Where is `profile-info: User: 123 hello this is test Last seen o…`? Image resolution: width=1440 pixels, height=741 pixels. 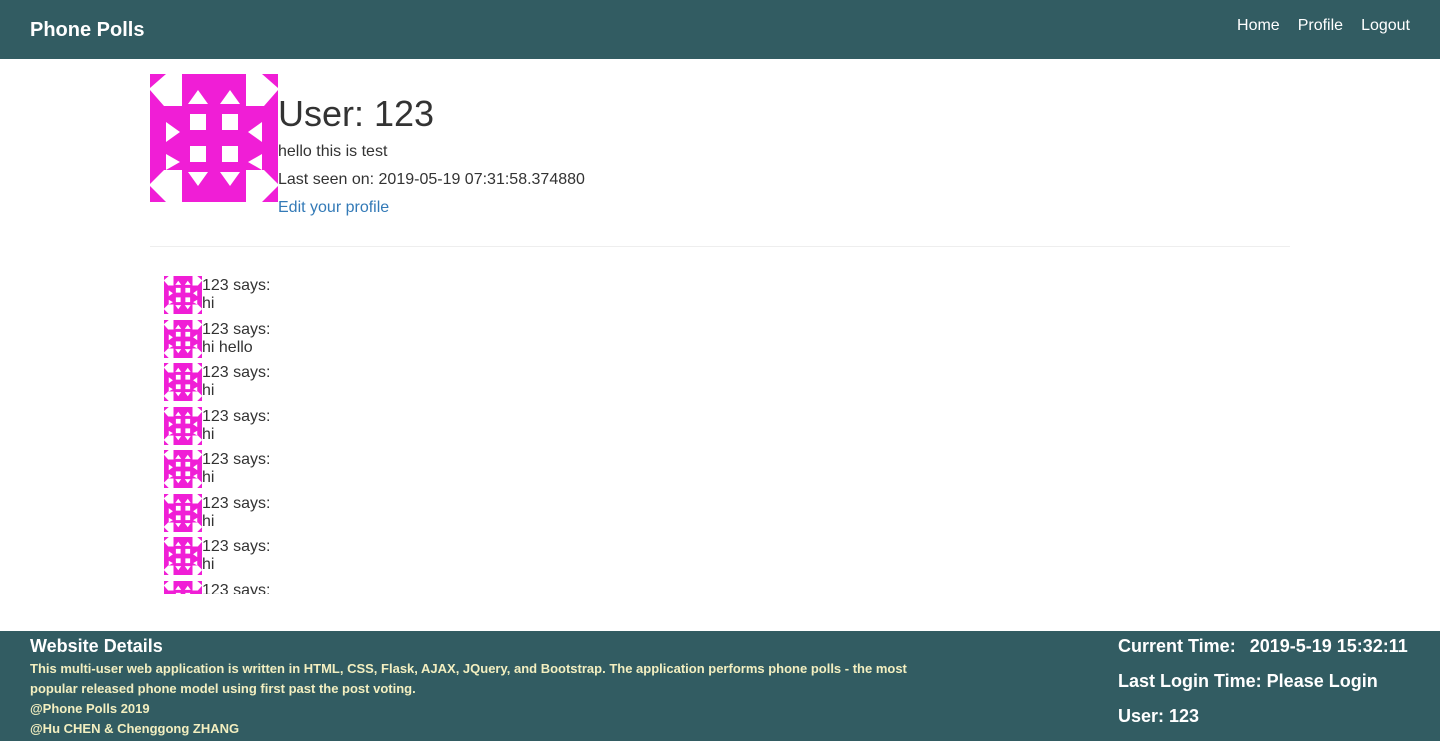 profile-info: User: 123 hello this is test Last seen o… is located at coordinates (431, 156).